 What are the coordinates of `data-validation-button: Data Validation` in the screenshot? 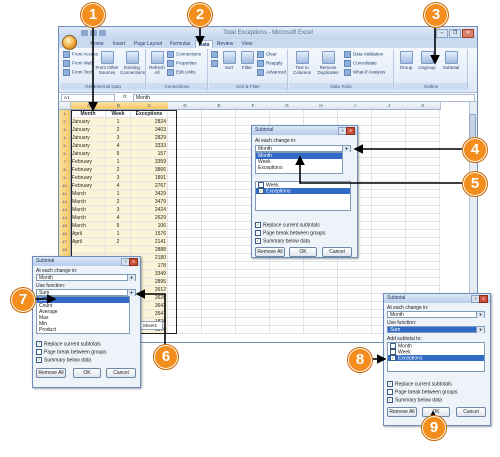 It's located at (363, 54).